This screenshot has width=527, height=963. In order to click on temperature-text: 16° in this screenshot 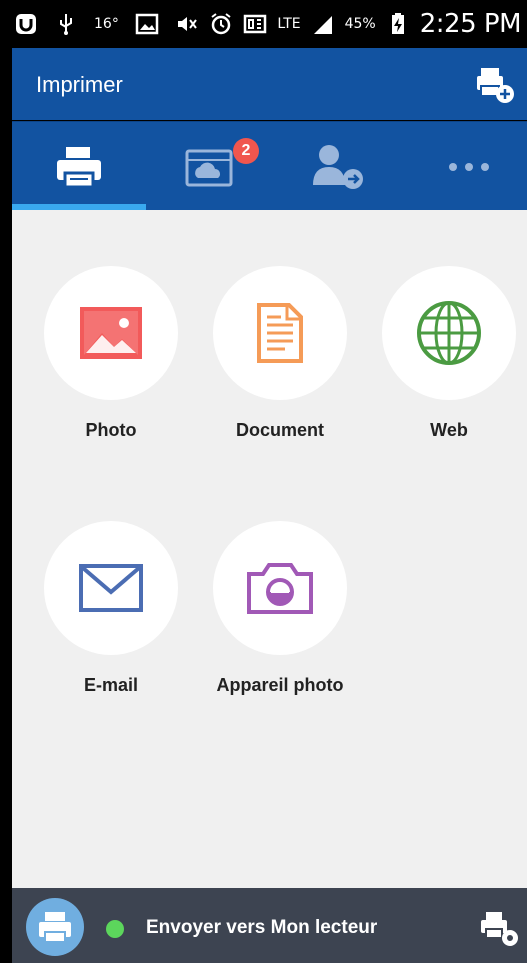, I will do `click(106, 24)`.